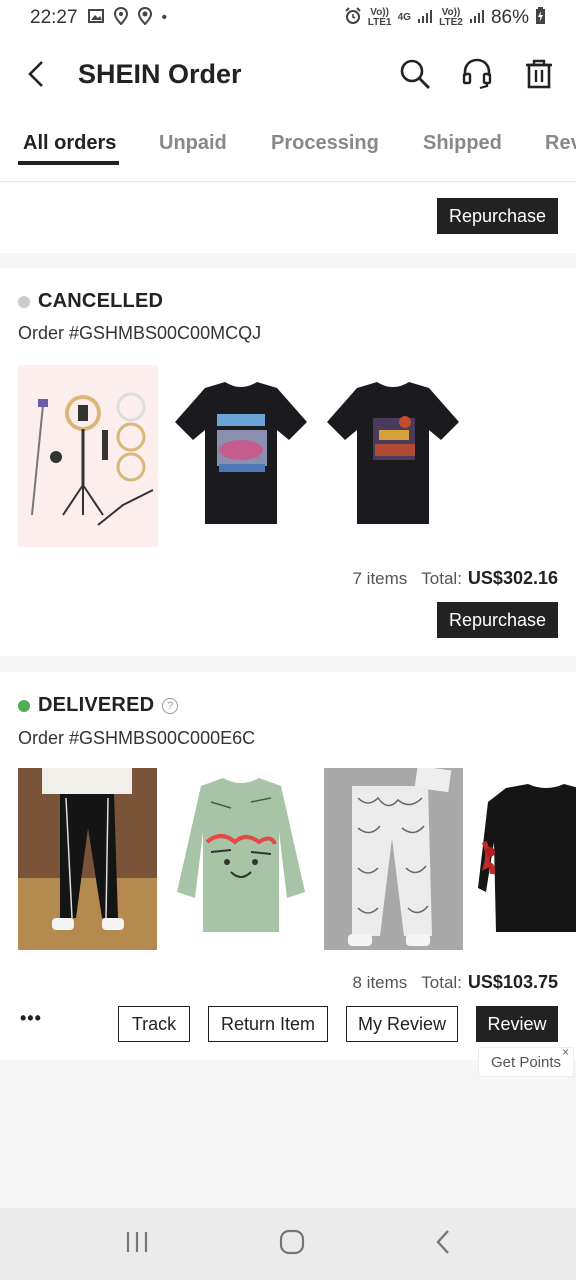  Describe the element at coordinates (95, 18) in the screenshot. I see `gallery-icon` at that location.